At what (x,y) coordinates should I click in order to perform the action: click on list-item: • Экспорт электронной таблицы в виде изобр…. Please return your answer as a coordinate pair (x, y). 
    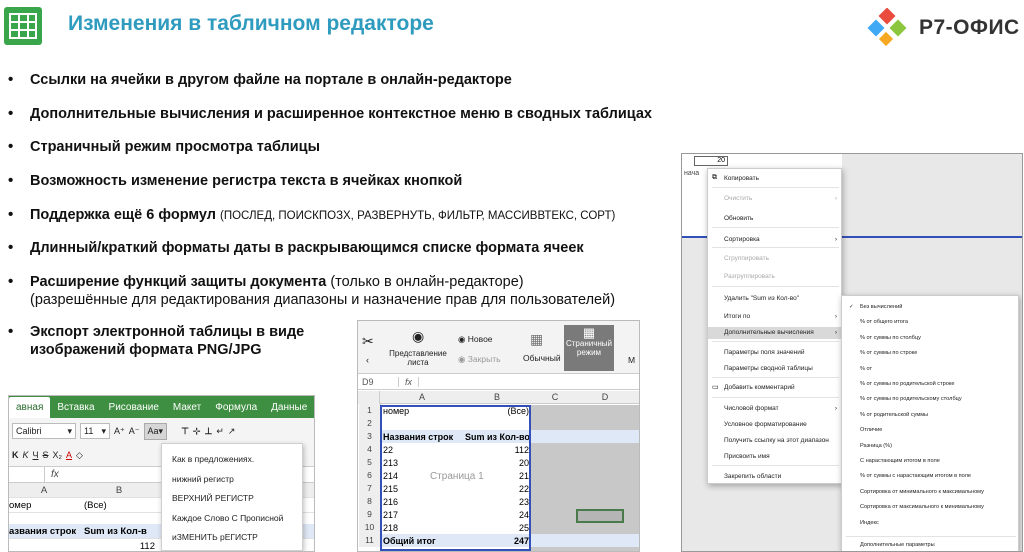
    Looking at the image, I should click on (156, 340).